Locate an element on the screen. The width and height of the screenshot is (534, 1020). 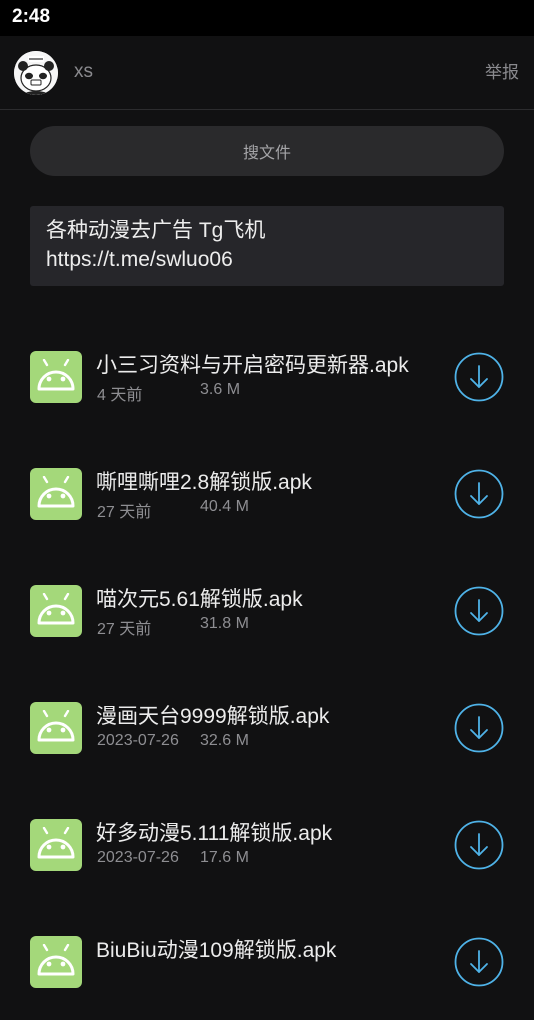
list-item: 小三习资料与开启密码更新器.apk 4 天前 3.6 M is located at coordinates (267, 376).